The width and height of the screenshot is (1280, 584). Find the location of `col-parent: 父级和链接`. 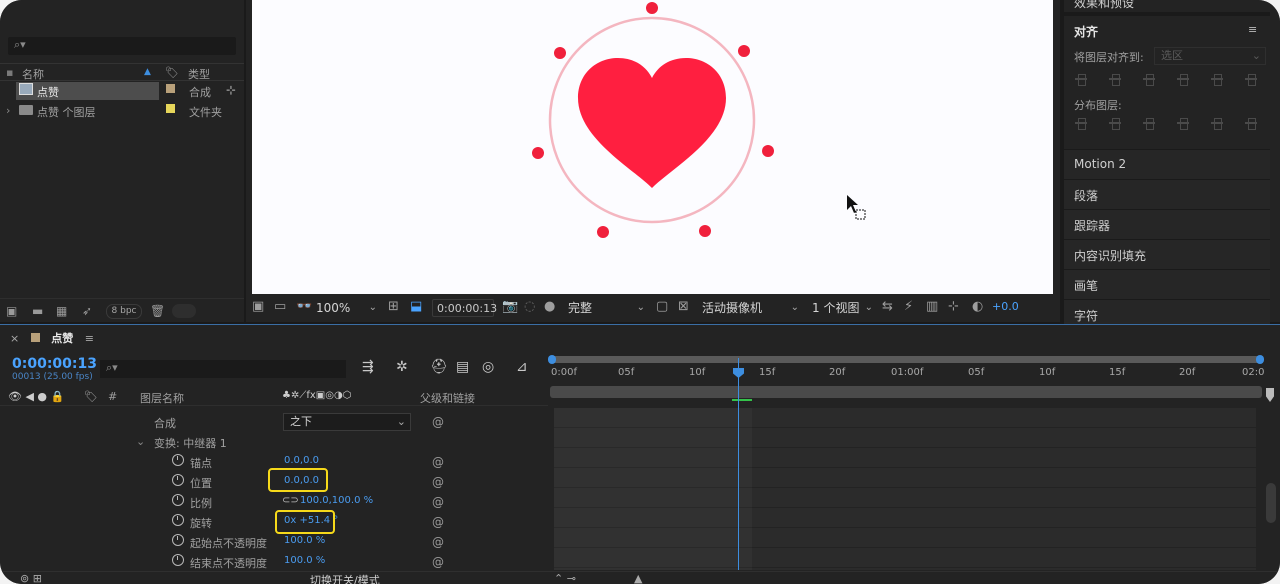

col-parent: 父级和链接 is located at coordinates (447, 398).